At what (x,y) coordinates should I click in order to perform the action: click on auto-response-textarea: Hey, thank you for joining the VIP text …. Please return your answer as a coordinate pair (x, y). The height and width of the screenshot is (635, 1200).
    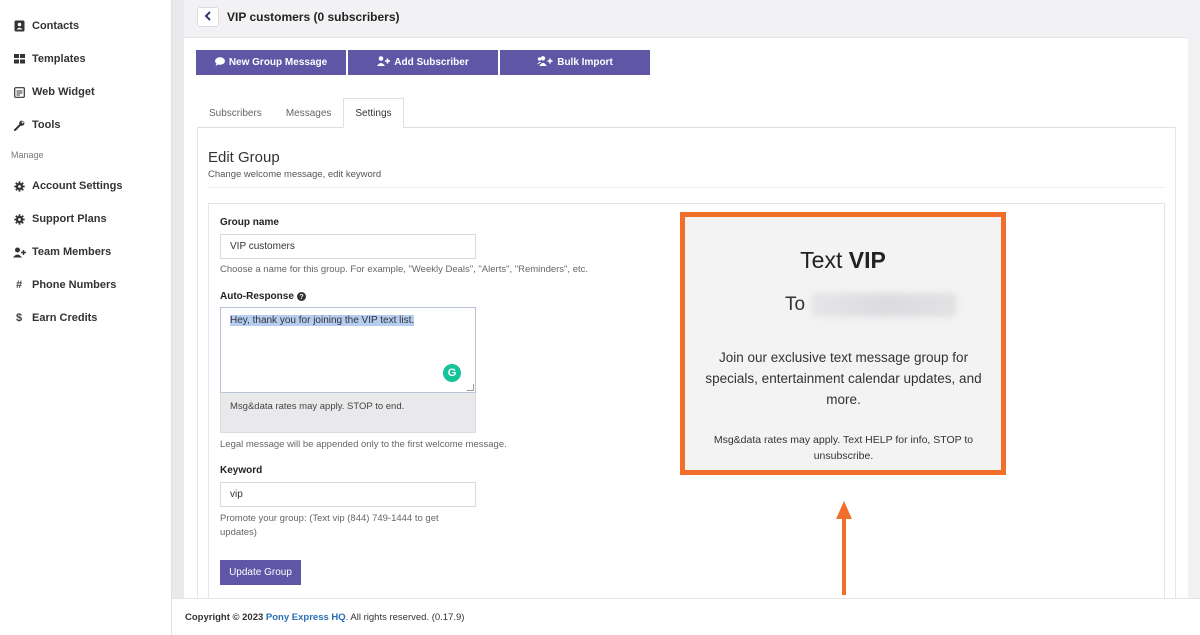
    Looking at the image, I should click on (348, 350).